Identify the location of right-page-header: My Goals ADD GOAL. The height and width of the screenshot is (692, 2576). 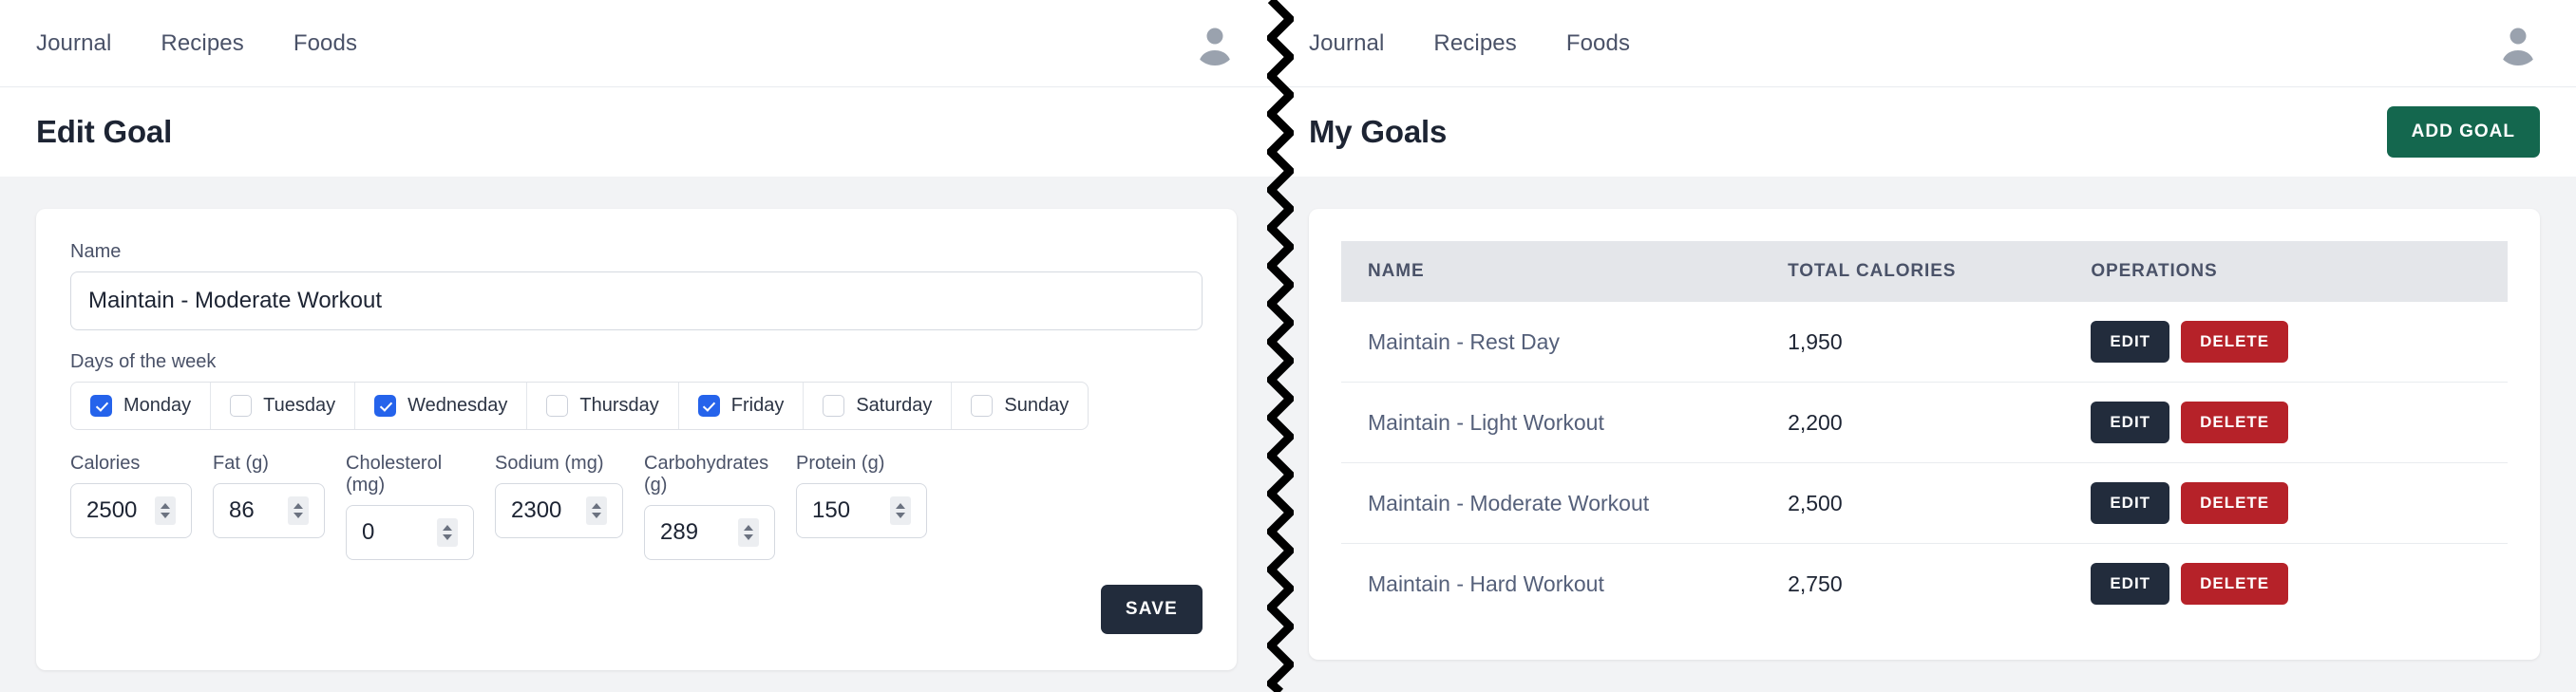
(1924, 132).